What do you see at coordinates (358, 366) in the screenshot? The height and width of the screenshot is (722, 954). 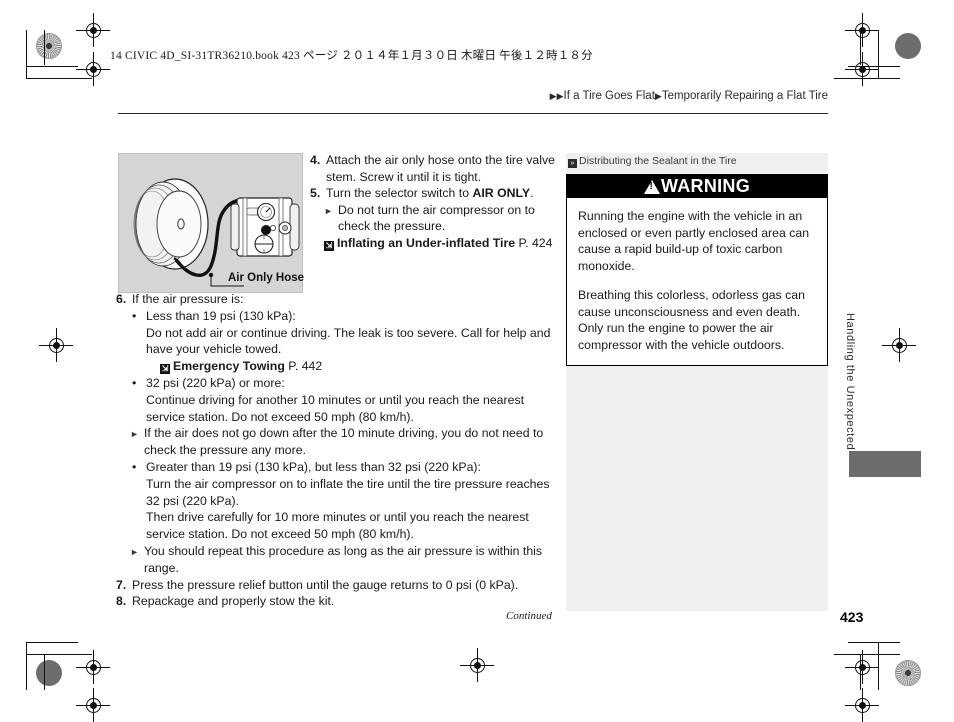 I see `cross-reference-emergency-towing: ⇲ Emergency Towing P. 442` at bounding box center [358, 366].